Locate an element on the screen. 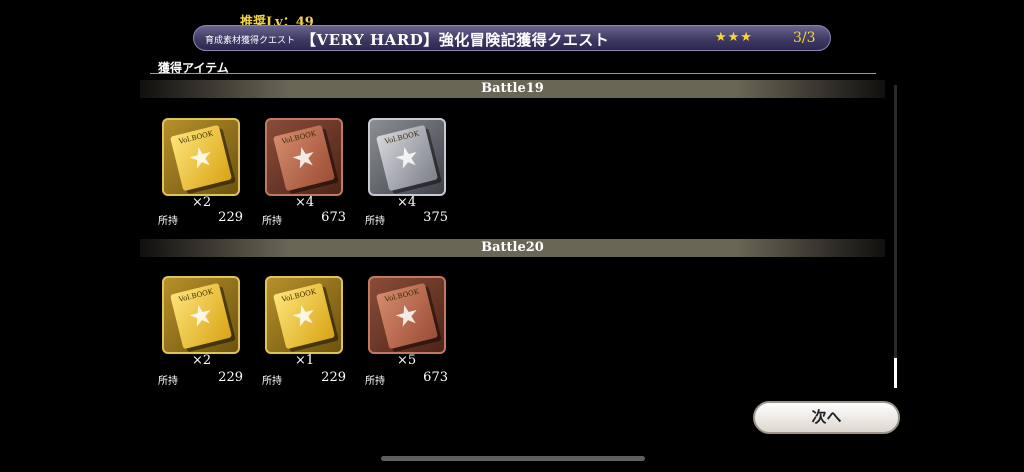 The width and height of the screenshot is (1024, 472). item-quantity: ×1 is located at coordinates (305, 360).